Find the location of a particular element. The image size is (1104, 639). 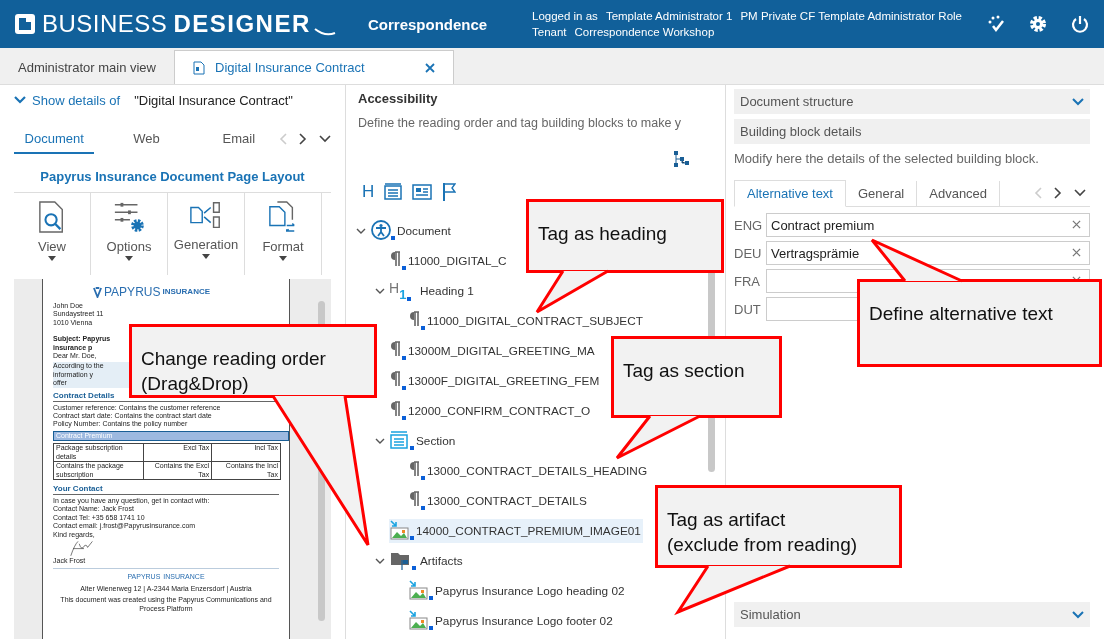

language-label: DUT is located at coordinates (748, 309).